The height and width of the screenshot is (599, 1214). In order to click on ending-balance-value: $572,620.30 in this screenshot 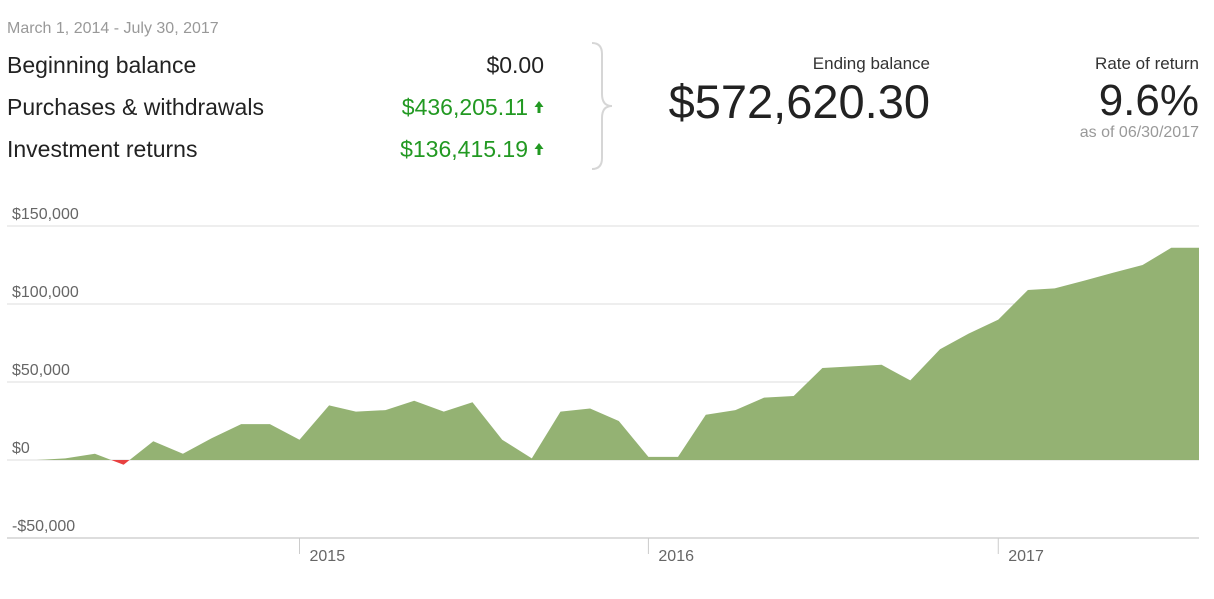, I will do `click(799, 101)`.